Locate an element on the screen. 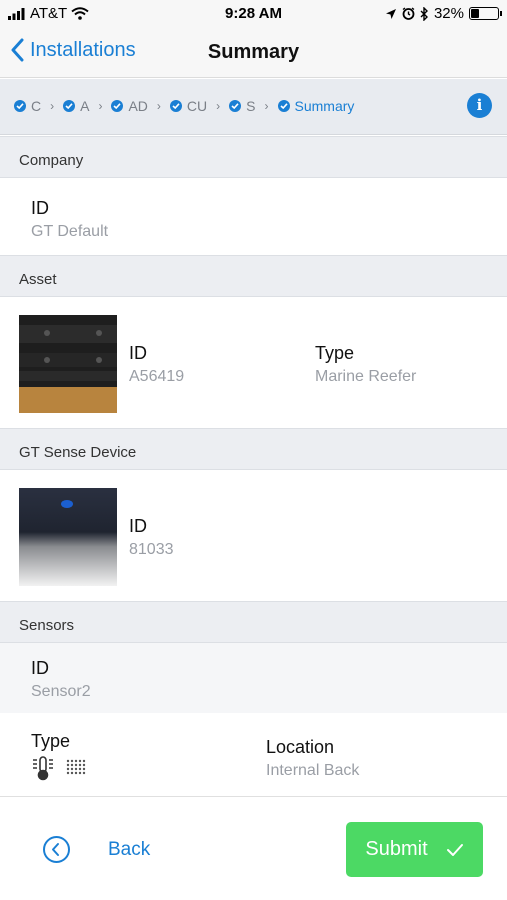 The height and width of the screenshot is (900, 507). submit-button: Submit is located at coordinates (414, 849).